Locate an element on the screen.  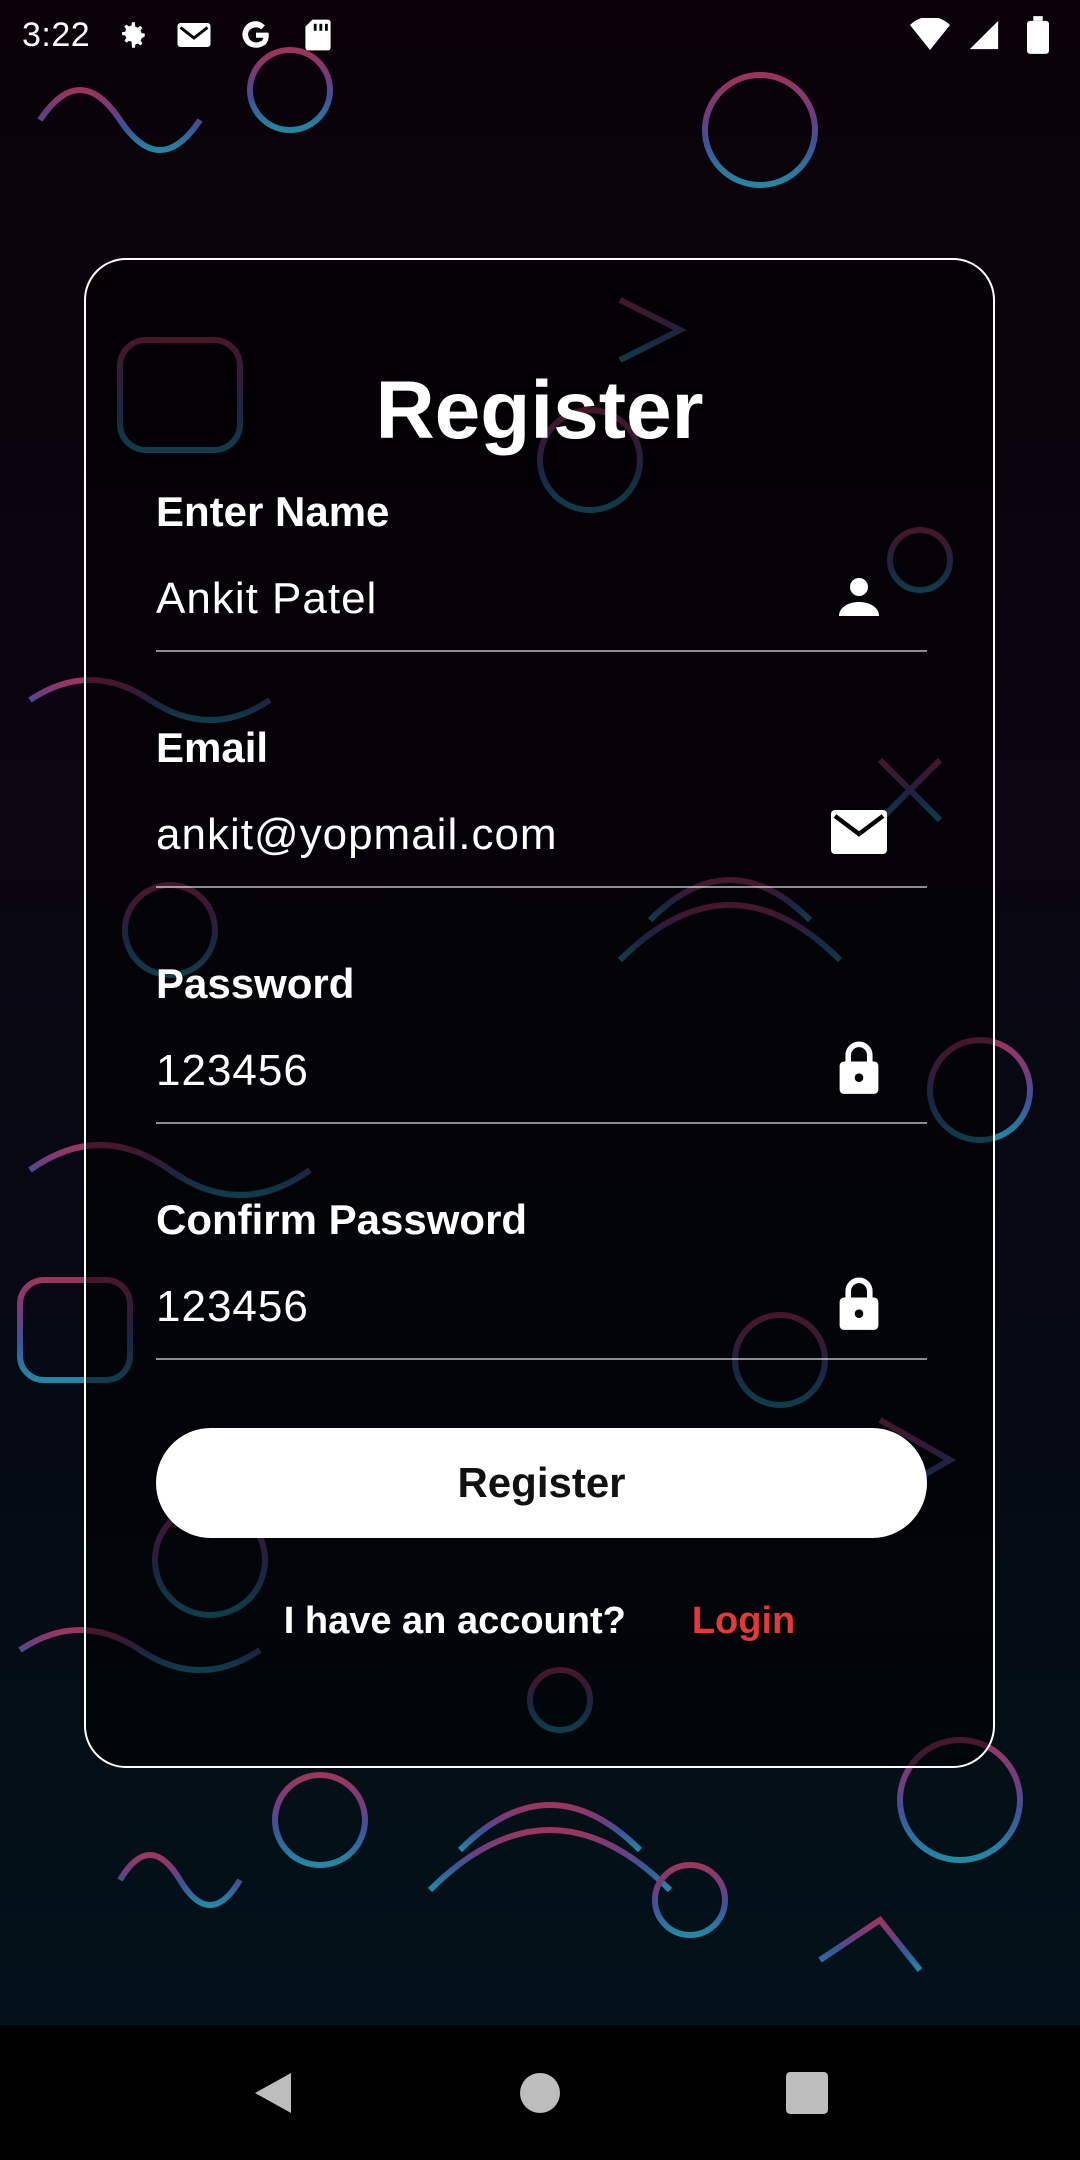
login-prompt: I have an account? Login is located at coordinates (539, 1621).